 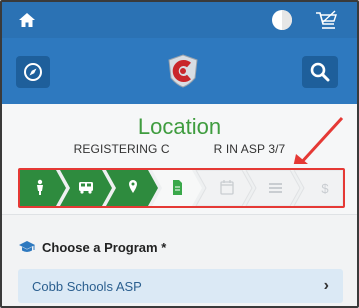 I want to click on subtitle-suffix: R IN ASP 3/7, so click(x=249, y=149).